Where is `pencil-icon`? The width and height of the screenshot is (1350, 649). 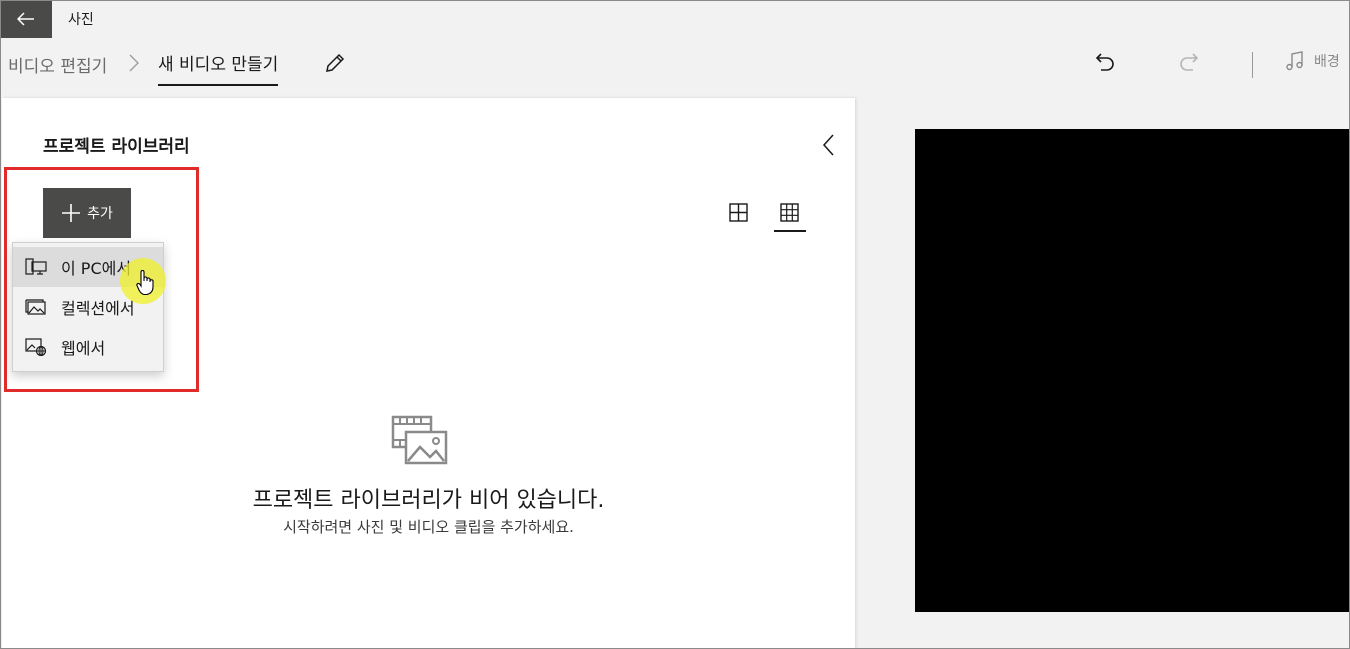 pencil-icon is located at coordinates (335, 62).